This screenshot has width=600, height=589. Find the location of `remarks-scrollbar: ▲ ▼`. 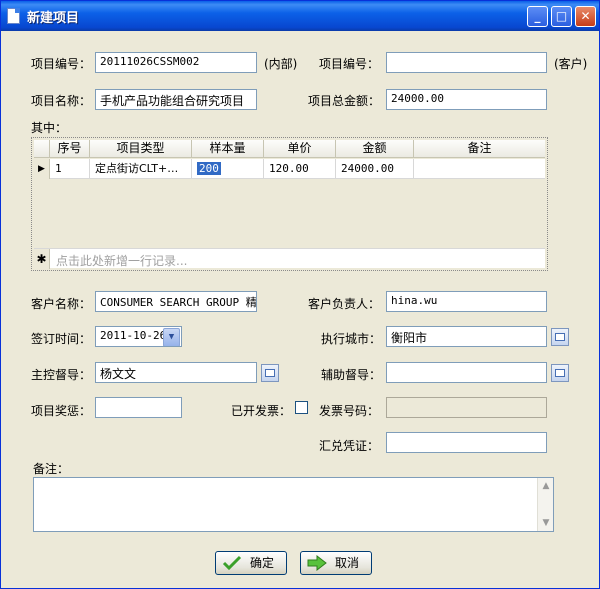

remarks-scrollbar: ▲ ▼ is located at coordinates (545, 504).